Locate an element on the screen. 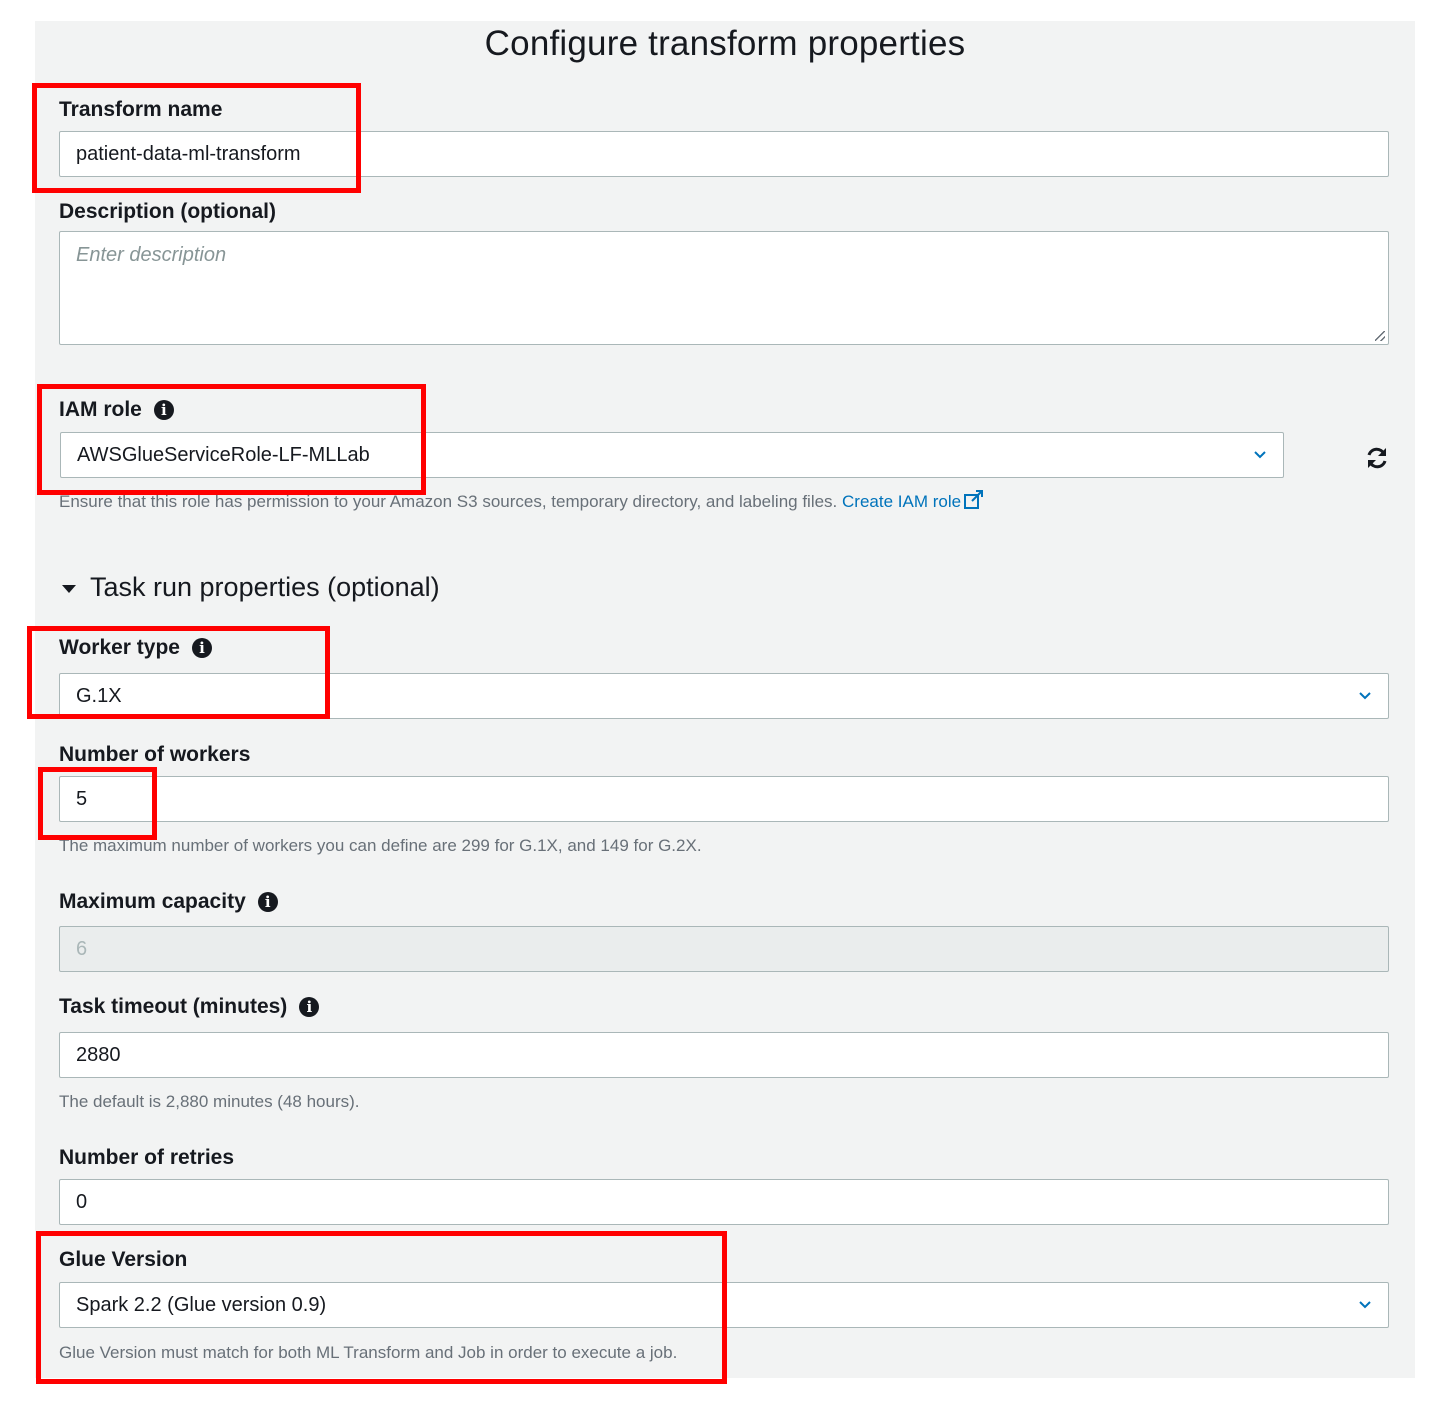 This screenshot has width=1436, height=1408. task-timeout-input: 2880 is located at coordinates (724, 1055).